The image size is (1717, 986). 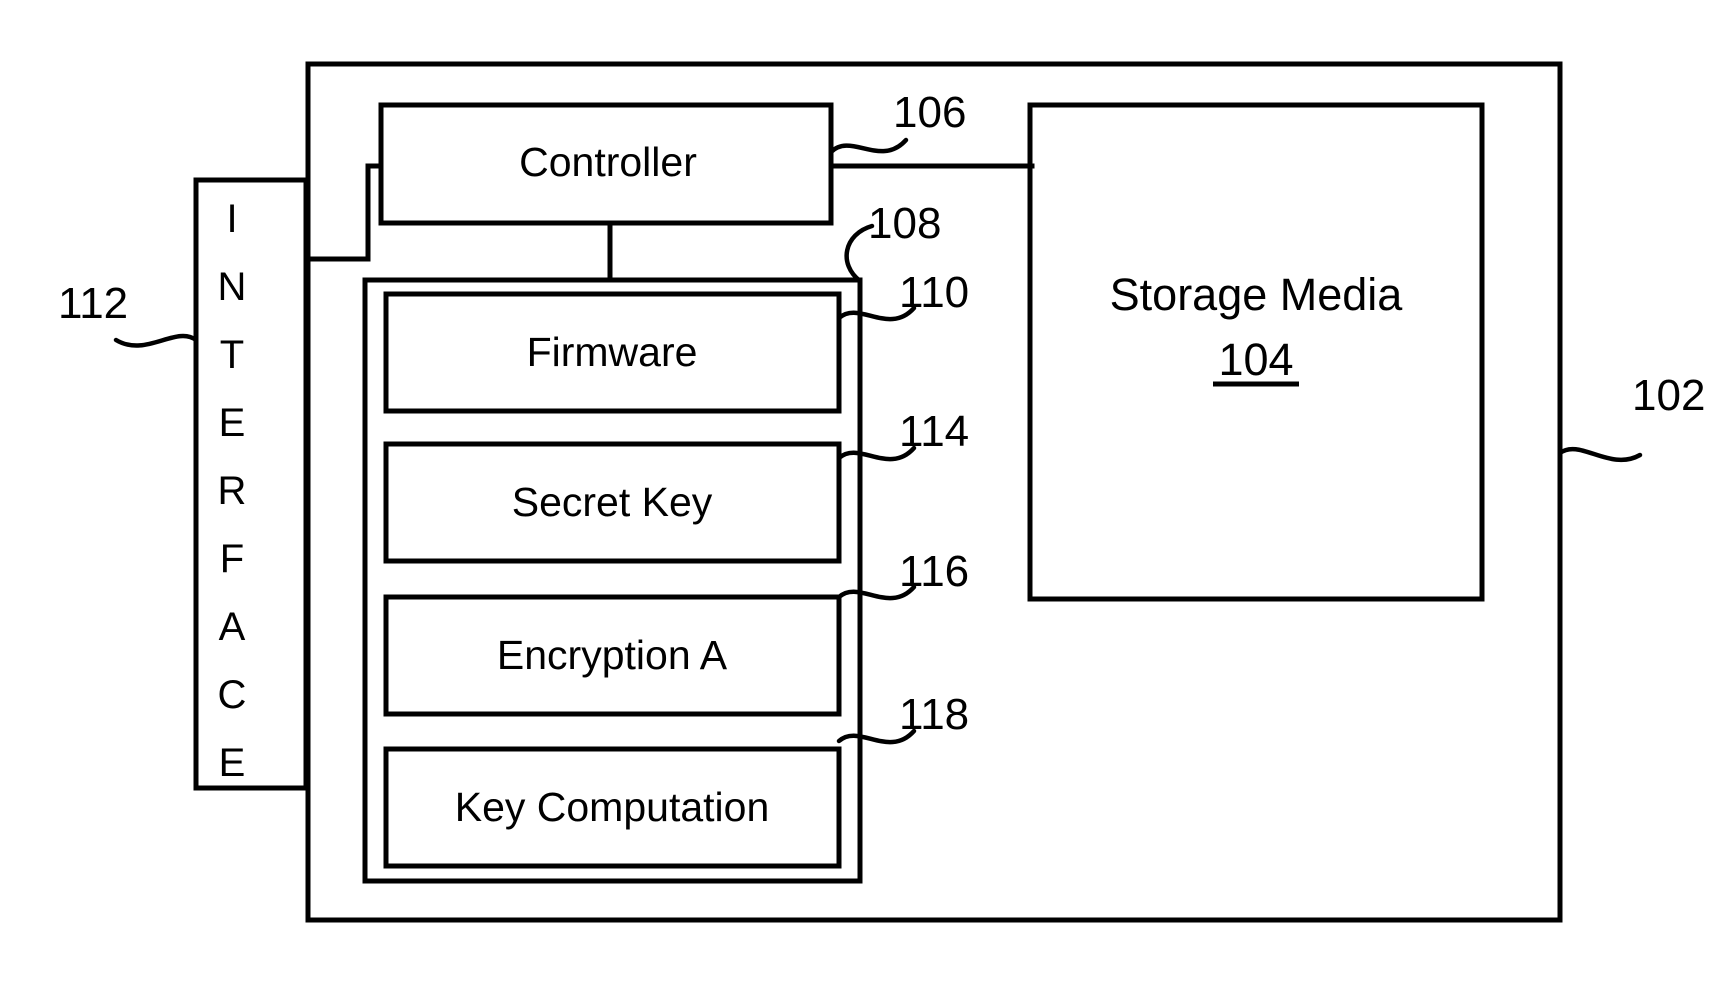 I want to click on ref-numeral-102: 102, so click(x=1668, y=395).